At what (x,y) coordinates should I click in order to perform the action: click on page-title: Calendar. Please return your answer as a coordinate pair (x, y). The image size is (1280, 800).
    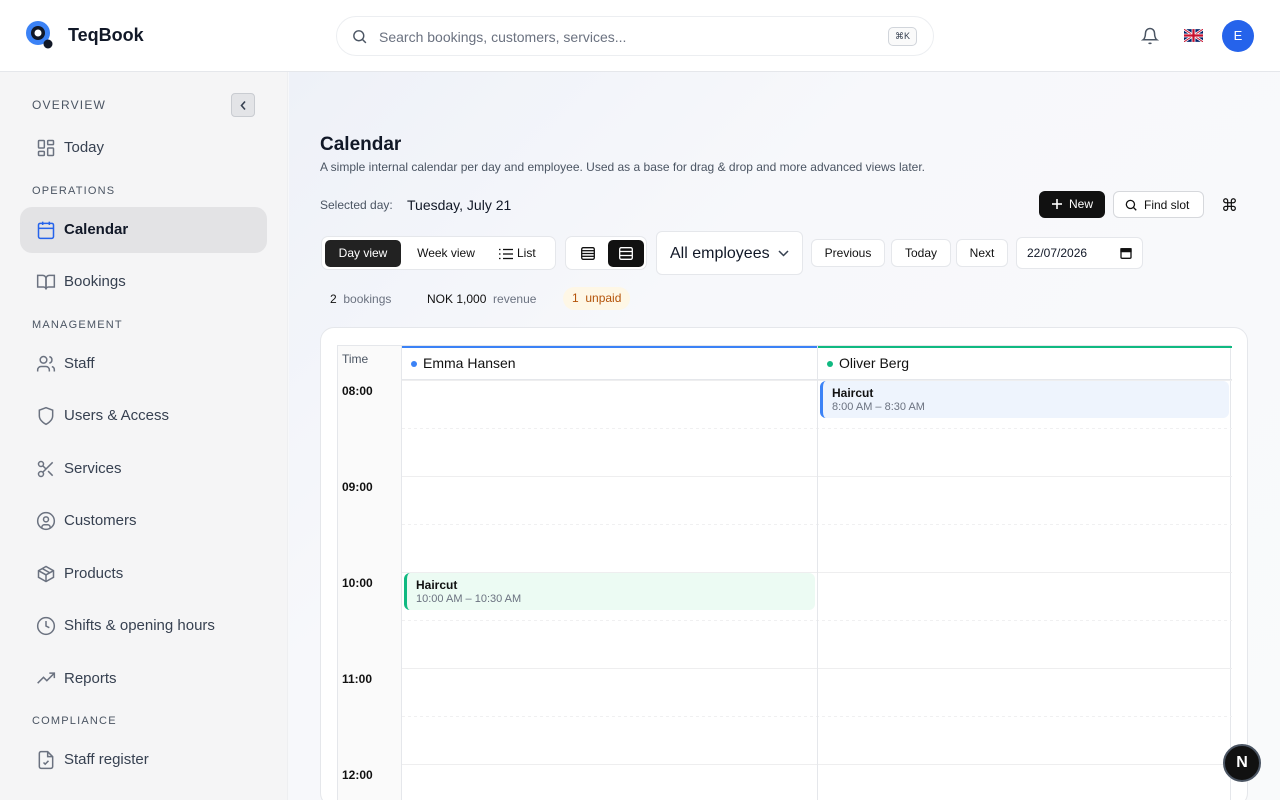
    Looking at the image, I should click on (361, 144).